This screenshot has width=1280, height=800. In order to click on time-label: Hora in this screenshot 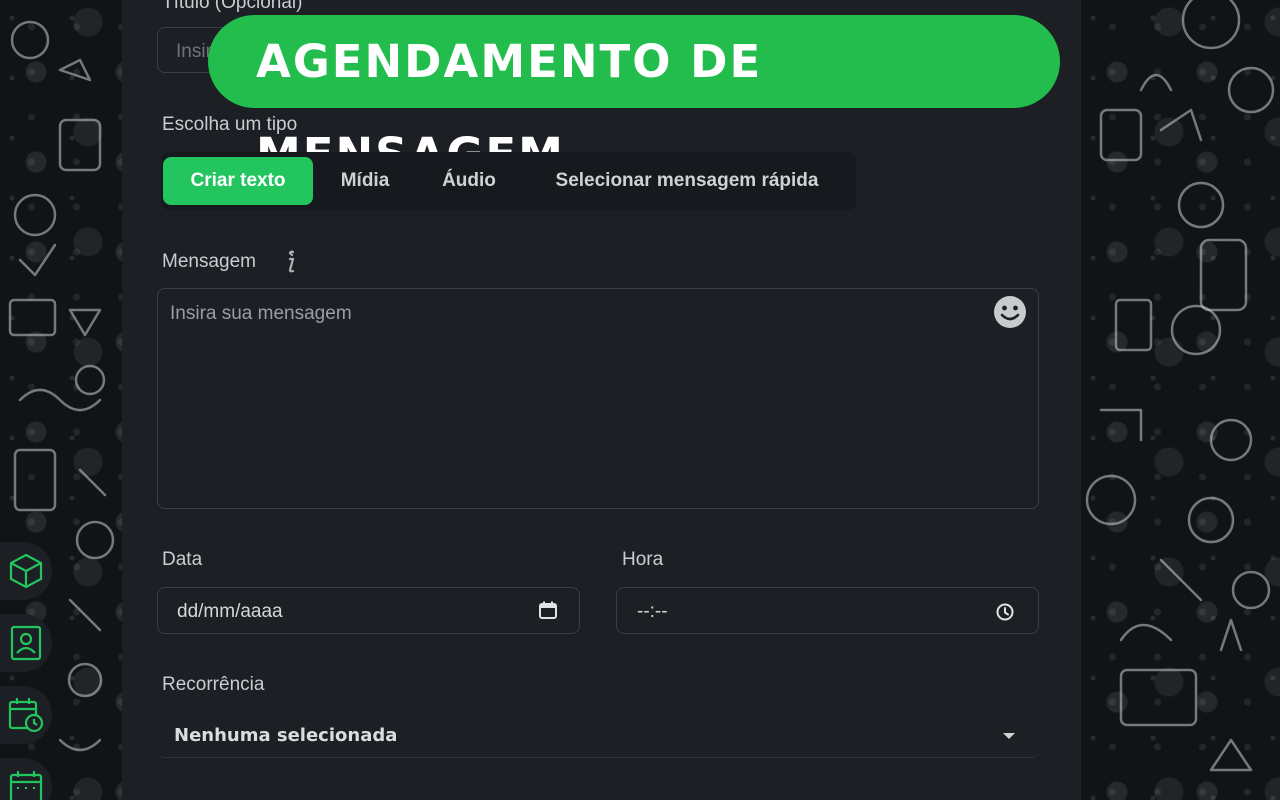, I will do `click(643, 559)`.